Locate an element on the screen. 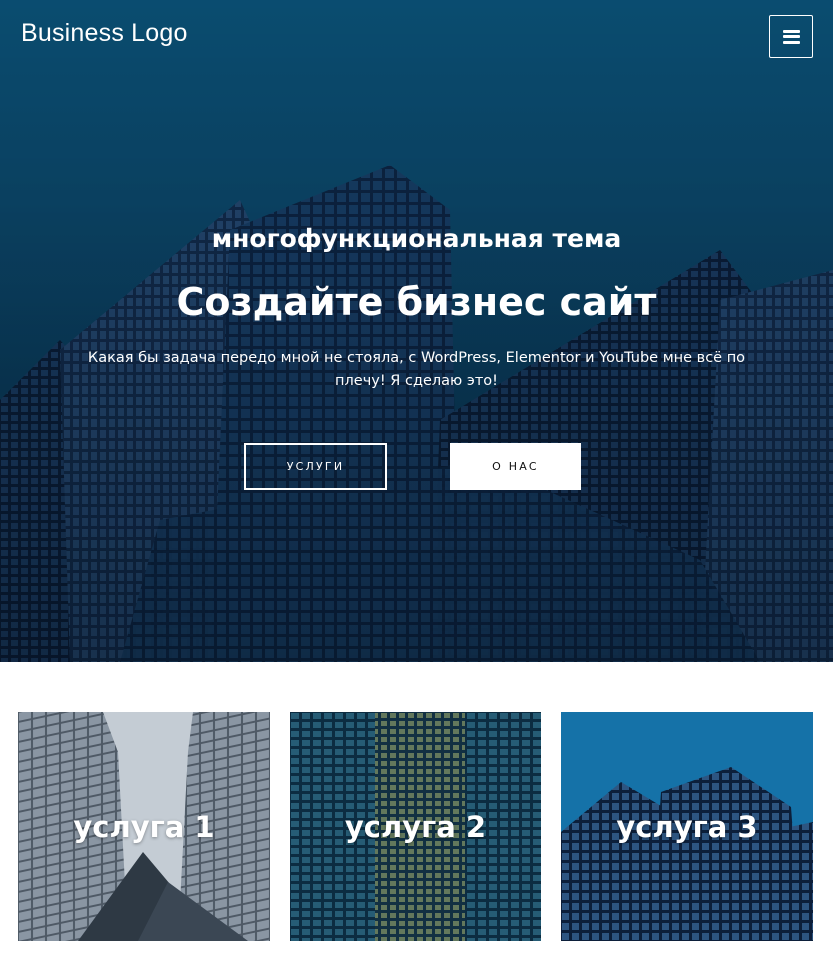 Image resolution: width=833 pixels, height=961 pixels. service-1-label: услуга 1 is located at coordinates (144, 826).